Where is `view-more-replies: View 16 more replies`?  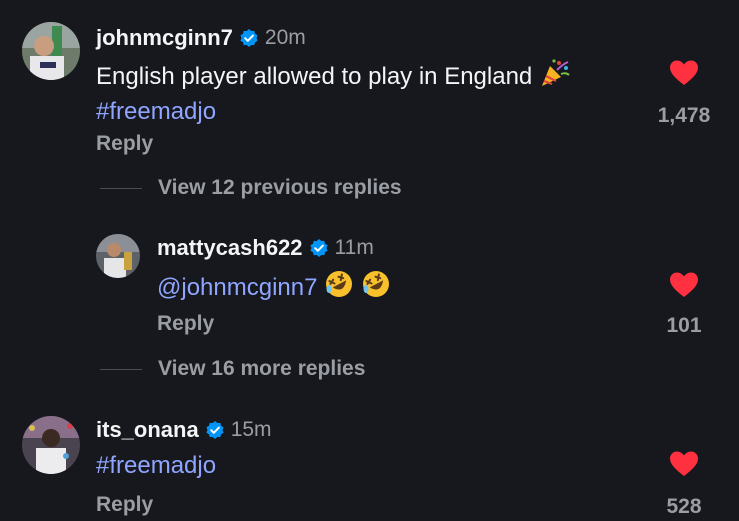
view-more-replies: View 16 more replies is located at coordinates (232, 369).